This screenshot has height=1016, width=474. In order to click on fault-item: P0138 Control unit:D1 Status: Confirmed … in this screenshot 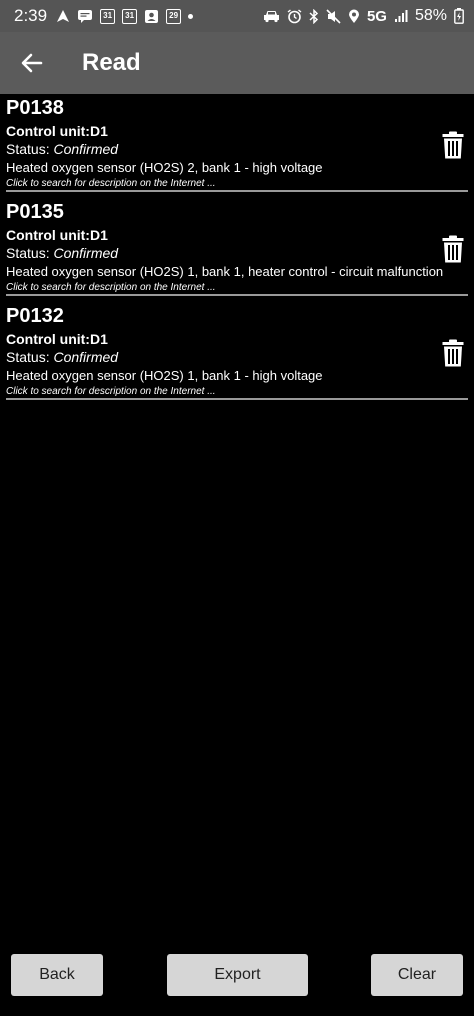, I will do `click(237, 146)`.